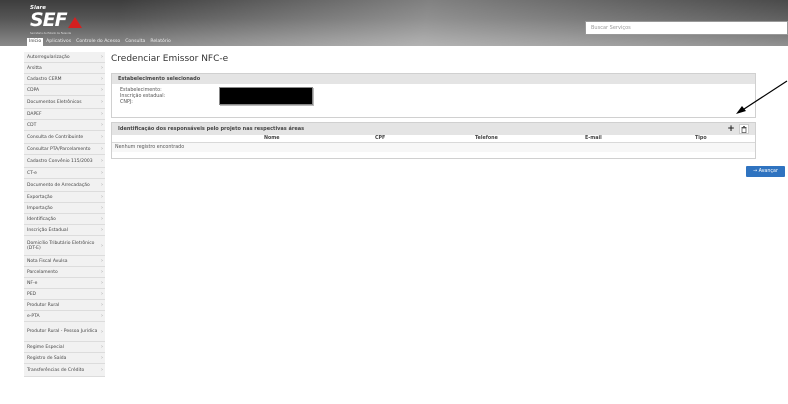  I want to click on sidebar-item-label: Parcelamento, so click(42, 272).